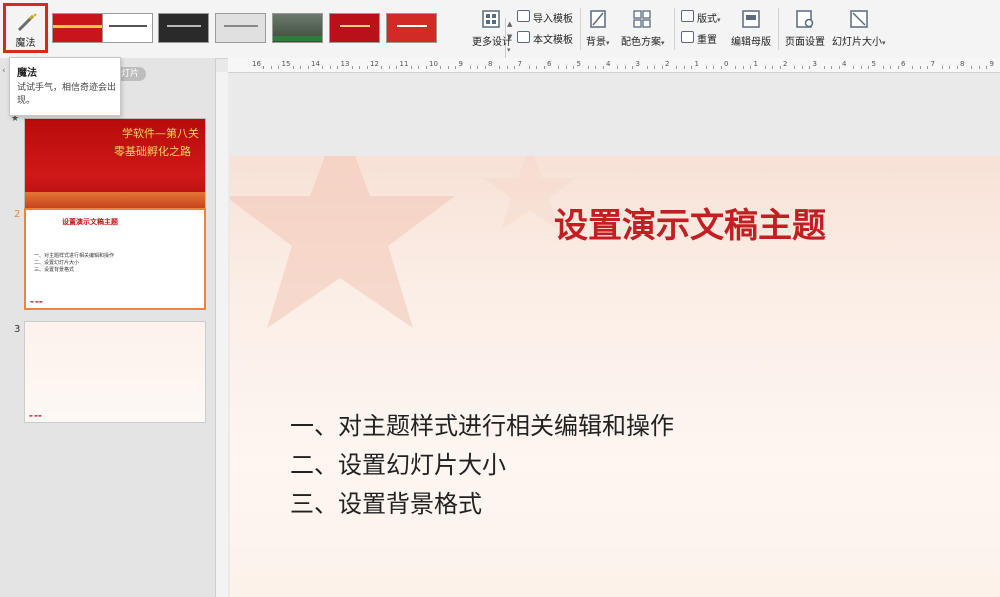 The width and height of the screenshot is (1000, 597). What do you see at coordinates (36, 301) in the screenshot?
I see `thumb-2-footer-logo: ▬ ▬▬` at bounding box center [36, 301].